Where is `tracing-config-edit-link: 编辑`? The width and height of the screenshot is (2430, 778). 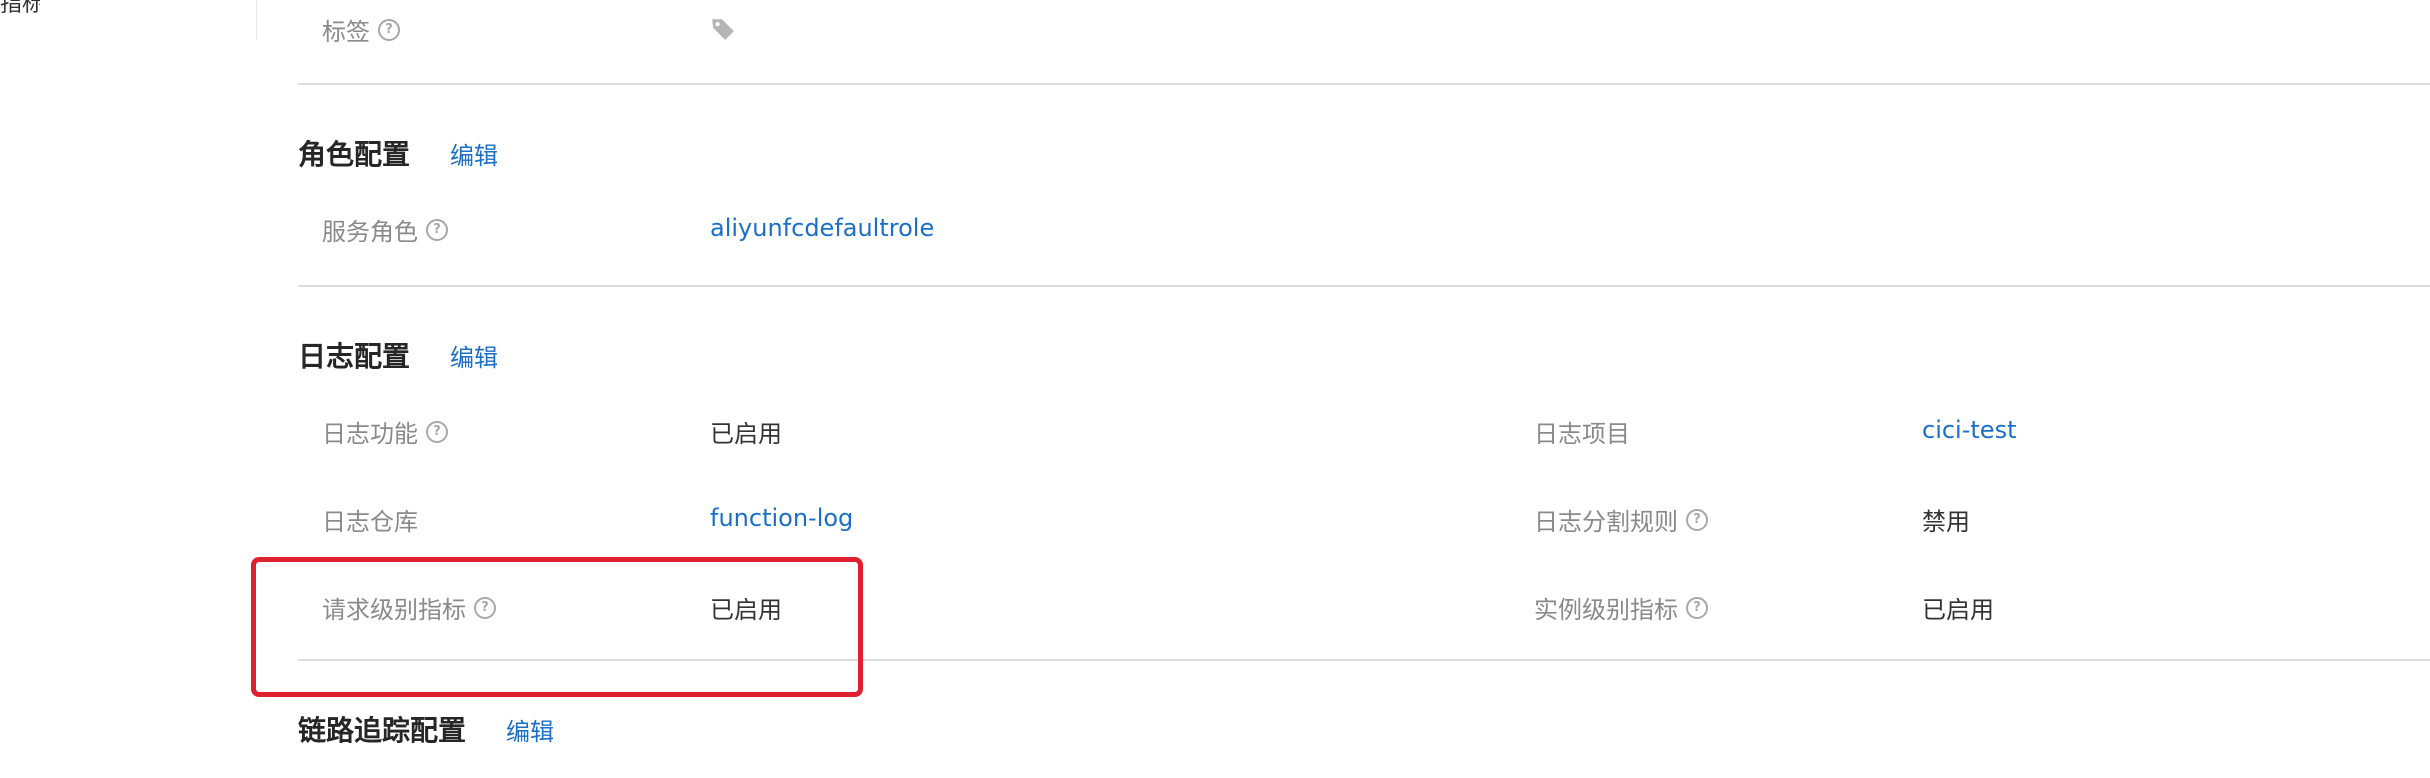 tracing-config-edit-link: 编辑 is located at coordinates (530, 729).